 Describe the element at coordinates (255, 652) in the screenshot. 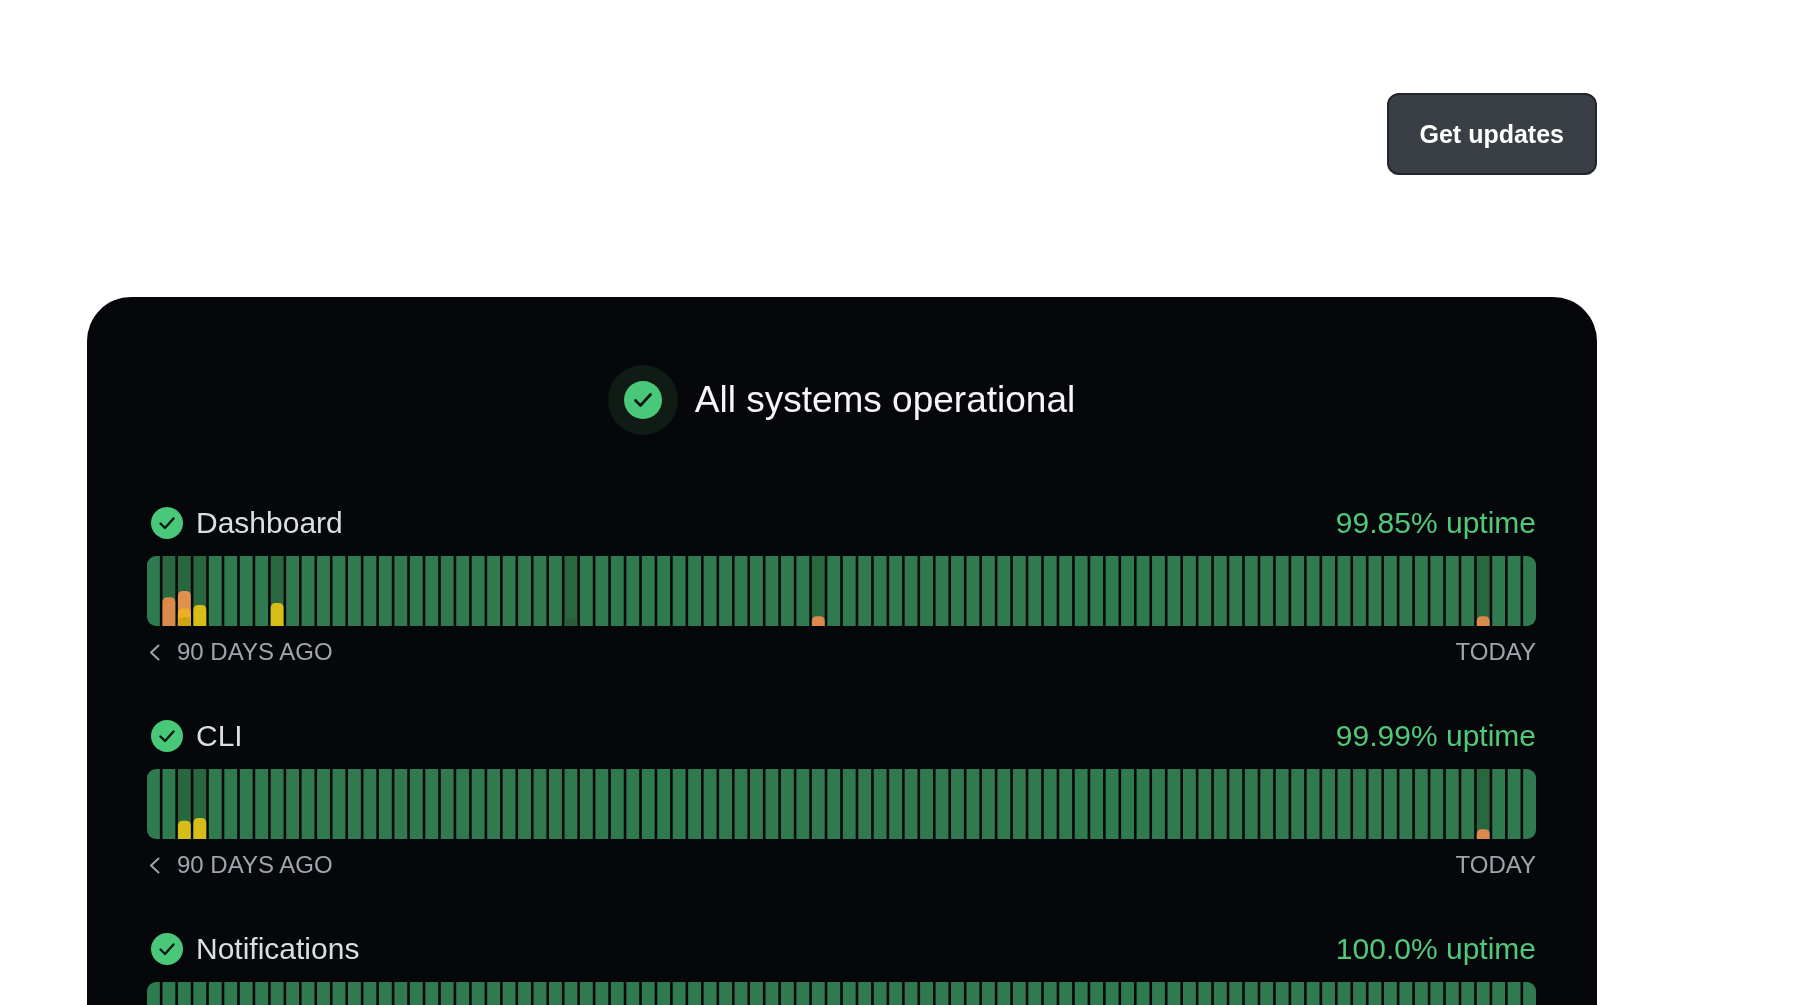

I see `range-start-label: 90 DAYS AGO` at that location.